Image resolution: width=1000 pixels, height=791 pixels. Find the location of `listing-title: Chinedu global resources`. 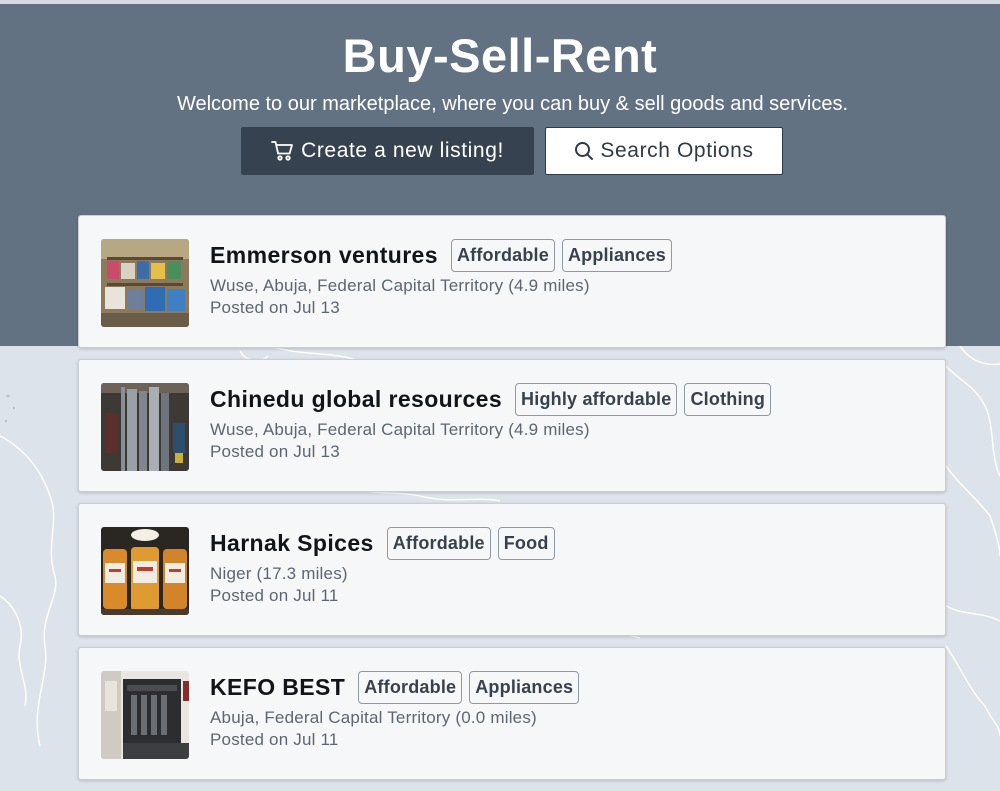

listing-title: Chinedu global resources is located at coordinates (356, 399).